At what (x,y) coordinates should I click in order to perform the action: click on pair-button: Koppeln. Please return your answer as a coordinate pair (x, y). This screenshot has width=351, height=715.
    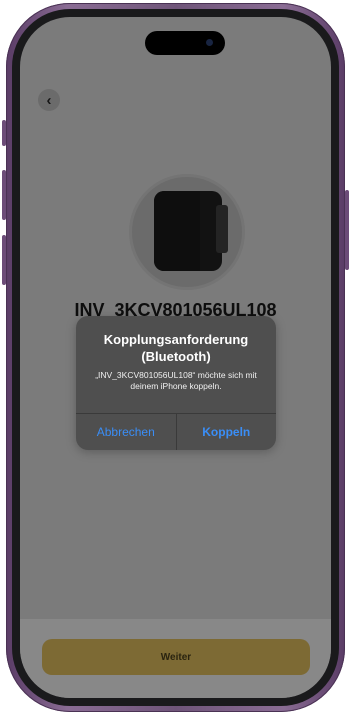
    Looking at the image, I should click on (227, 432).